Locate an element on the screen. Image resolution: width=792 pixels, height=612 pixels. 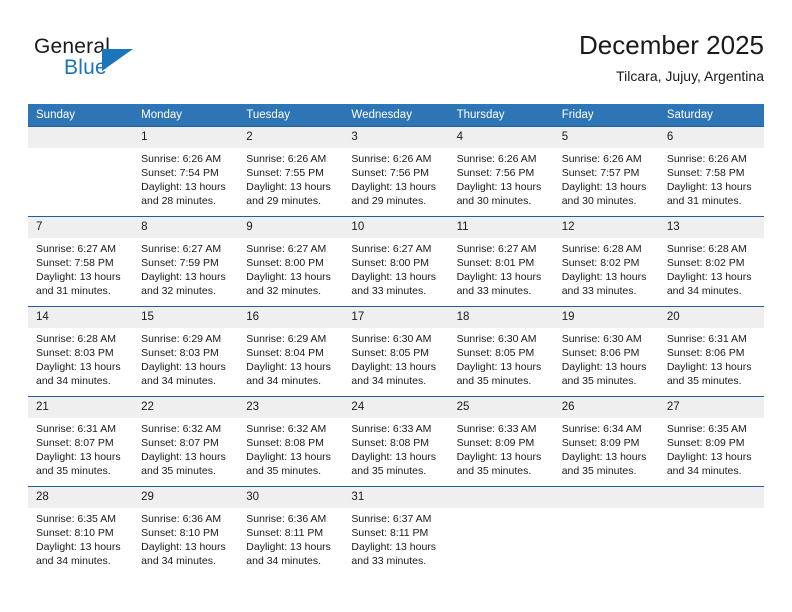
day-number: 21 is located at coordinates (81, 407).